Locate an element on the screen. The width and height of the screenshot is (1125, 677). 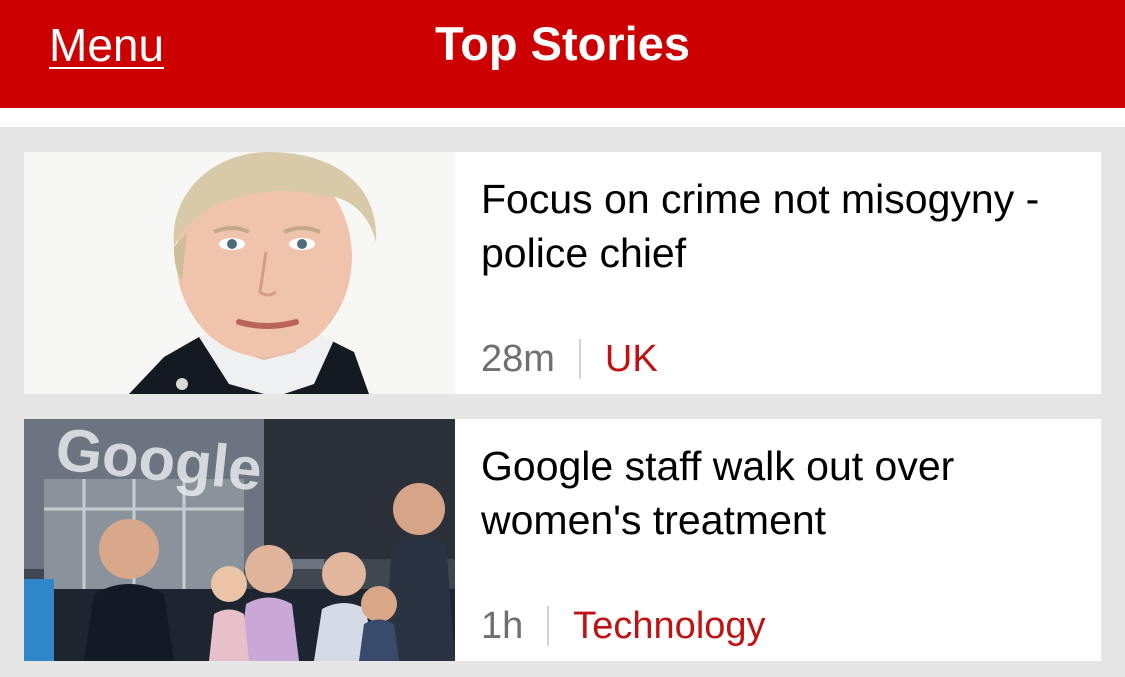
story-meta: 1h Technology is located at coordinates (623, 626).